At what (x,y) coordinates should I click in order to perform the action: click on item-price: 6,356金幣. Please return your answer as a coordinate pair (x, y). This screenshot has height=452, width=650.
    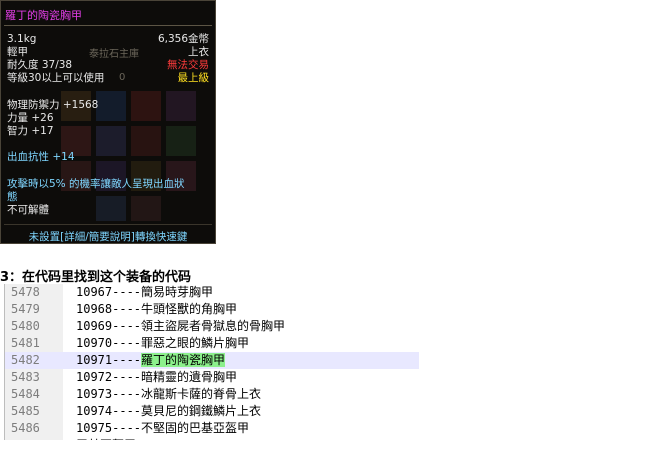
    Looking at the image, I should click on (183, 39).